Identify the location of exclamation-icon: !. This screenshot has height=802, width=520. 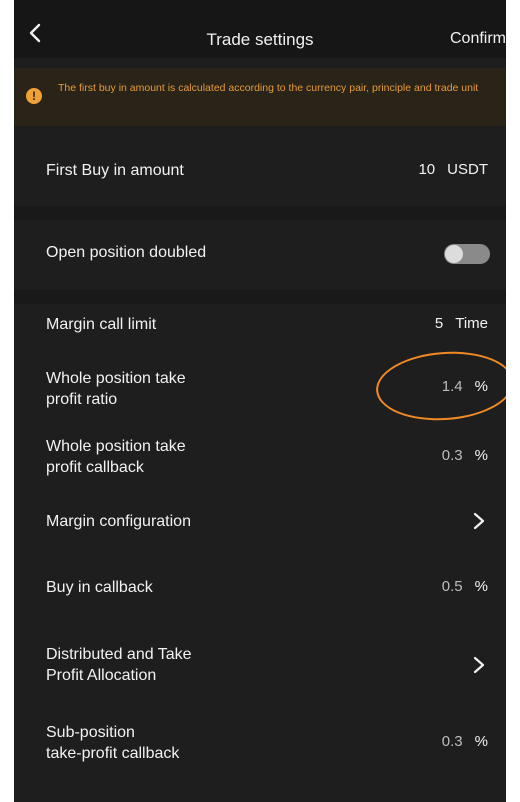
(34, 96).